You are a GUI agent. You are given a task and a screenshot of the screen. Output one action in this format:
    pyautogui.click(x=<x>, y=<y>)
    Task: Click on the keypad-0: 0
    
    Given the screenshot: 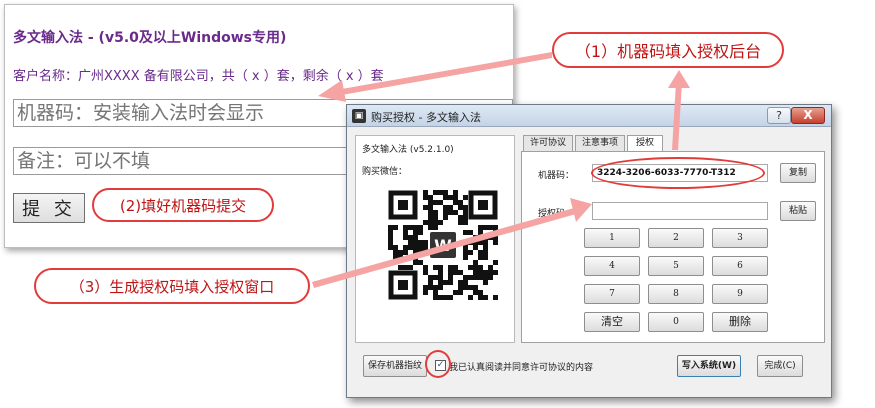 What is the action you would take?
    pyautogui.click(x=676, y=322)
    